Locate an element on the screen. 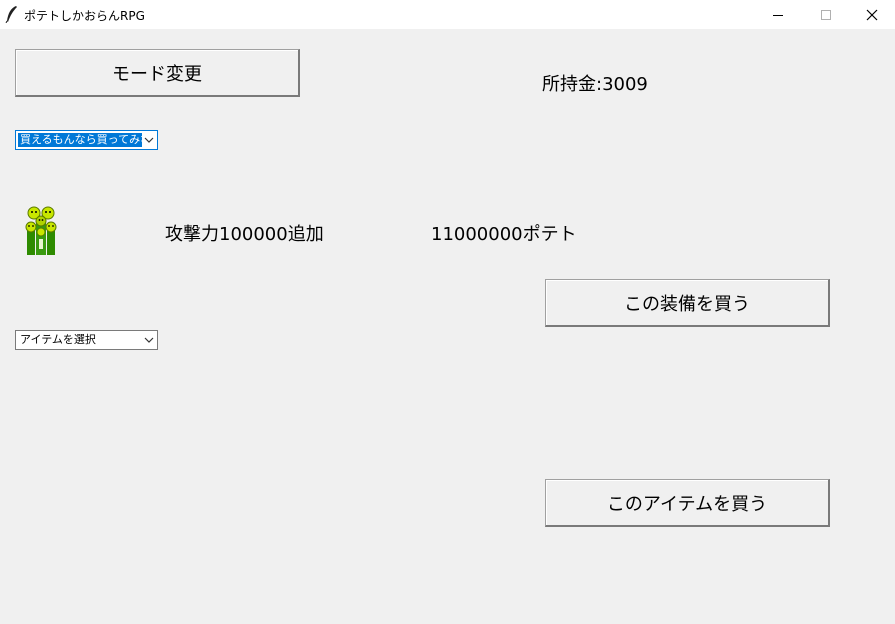 This screenshot has height=624, width=895. mode-change-button: モード変更 is located at coordinates (157, 73).